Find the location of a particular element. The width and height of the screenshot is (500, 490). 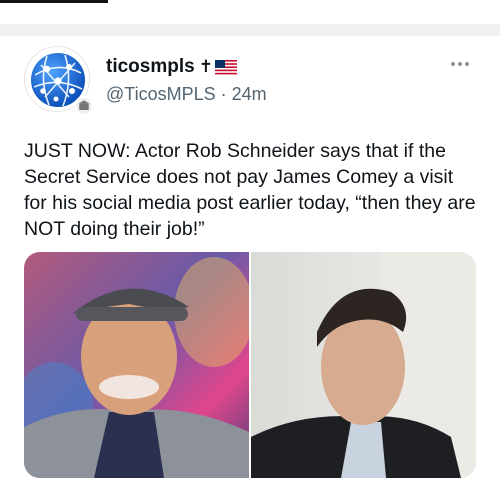

author-meta: @TicosMPLS · 24m is located at coordinates (186, 94).